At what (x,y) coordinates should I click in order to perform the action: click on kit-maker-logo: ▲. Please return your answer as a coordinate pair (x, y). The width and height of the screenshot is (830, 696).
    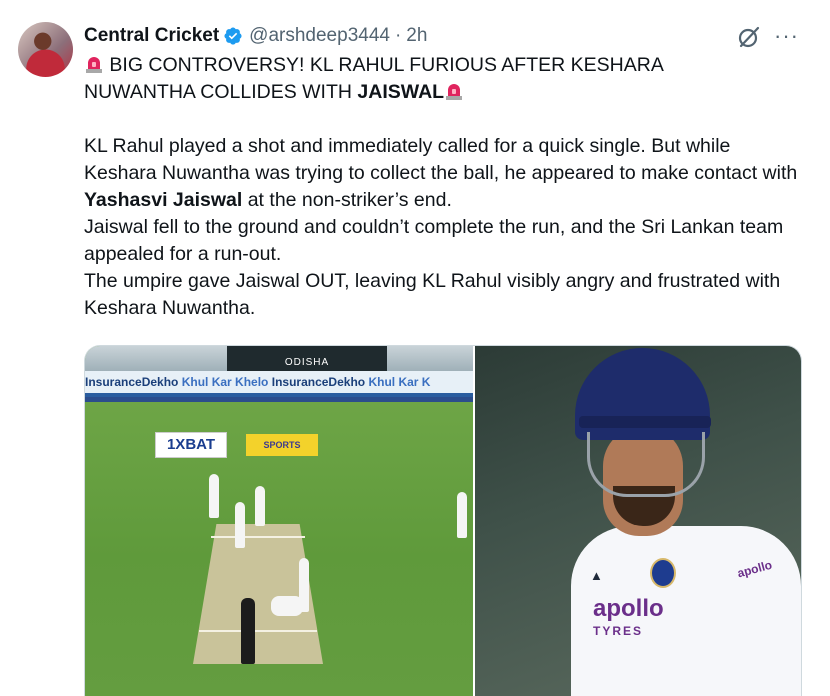
    Looking at the image, I should click on (596, 575).